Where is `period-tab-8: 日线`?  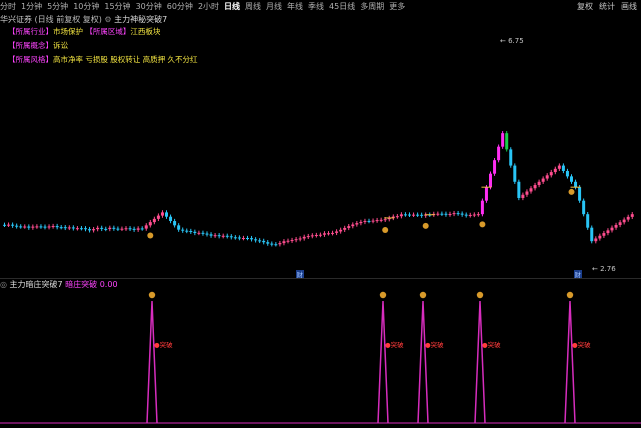 period-tab-8: 日线 is located at coordinates (232, 6).